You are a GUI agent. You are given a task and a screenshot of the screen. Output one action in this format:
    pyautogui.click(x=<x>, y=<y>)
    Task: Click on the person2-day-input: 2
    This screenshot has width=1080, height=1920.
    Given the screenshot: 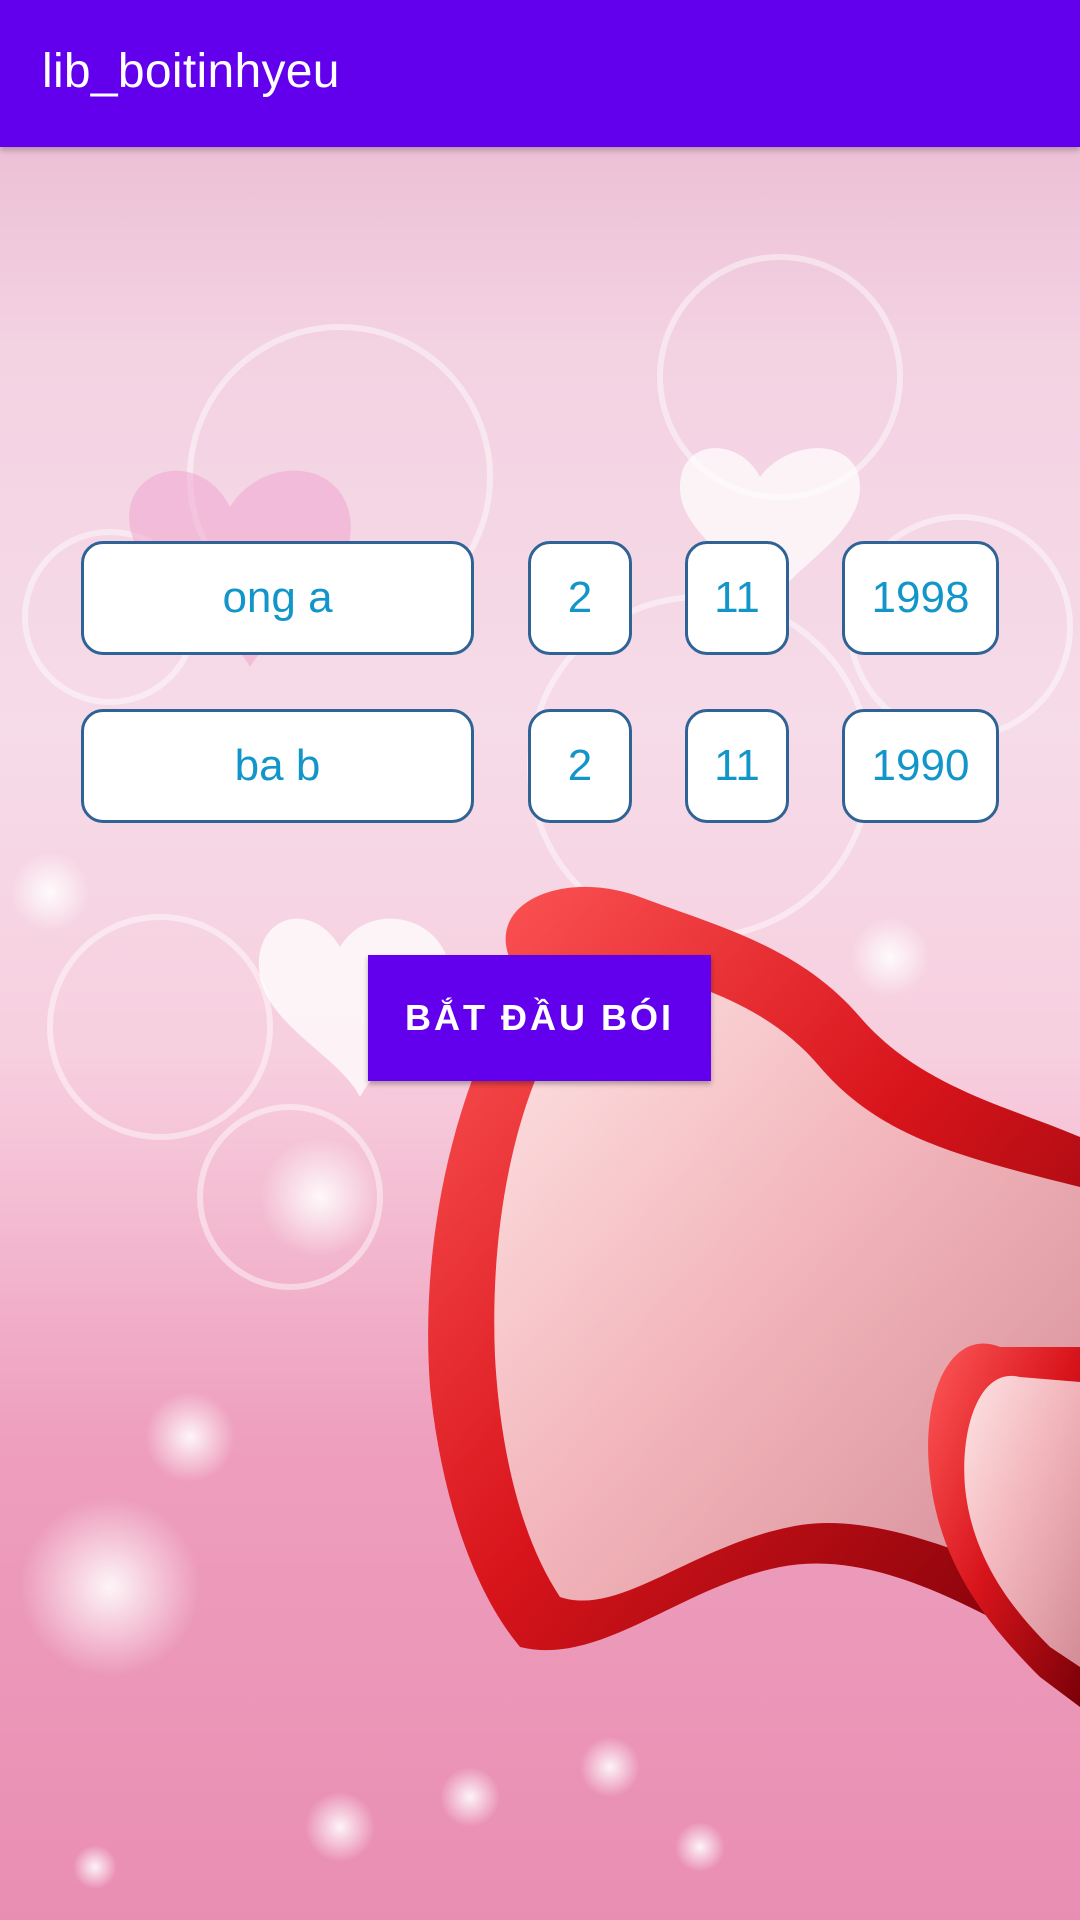 What is the action you would take?
    pyautogui.click(x=580, y=766)
    